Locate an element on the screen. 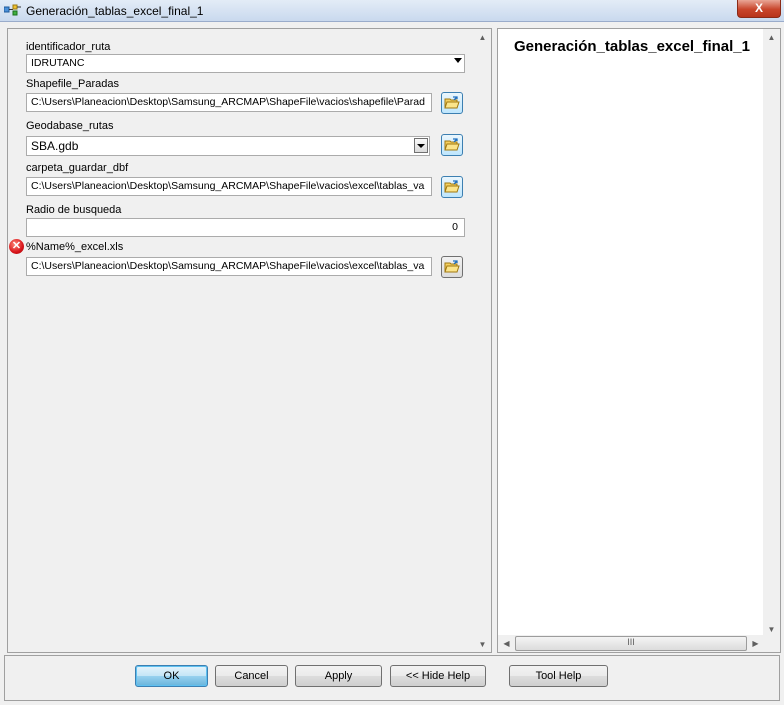 This screenshot has height=705, width=784. carpeta-guardar-dbf-browse-button is located at coordinates (452, 187).